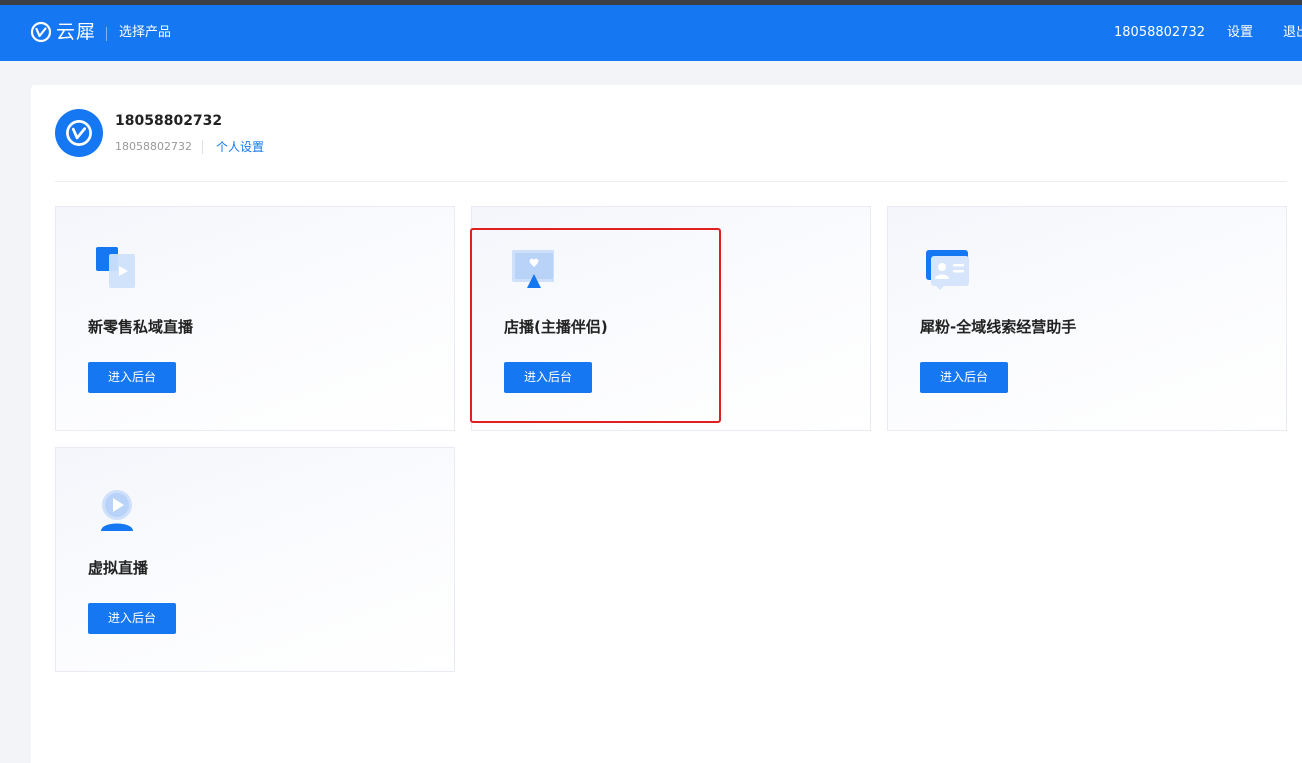 This screenshot has width=1302, height=763. Describe the element at coordinates (255, 318) in the screenshot. I see `product-card-retail-live: 新零售私域直播 进入后台` at that location.